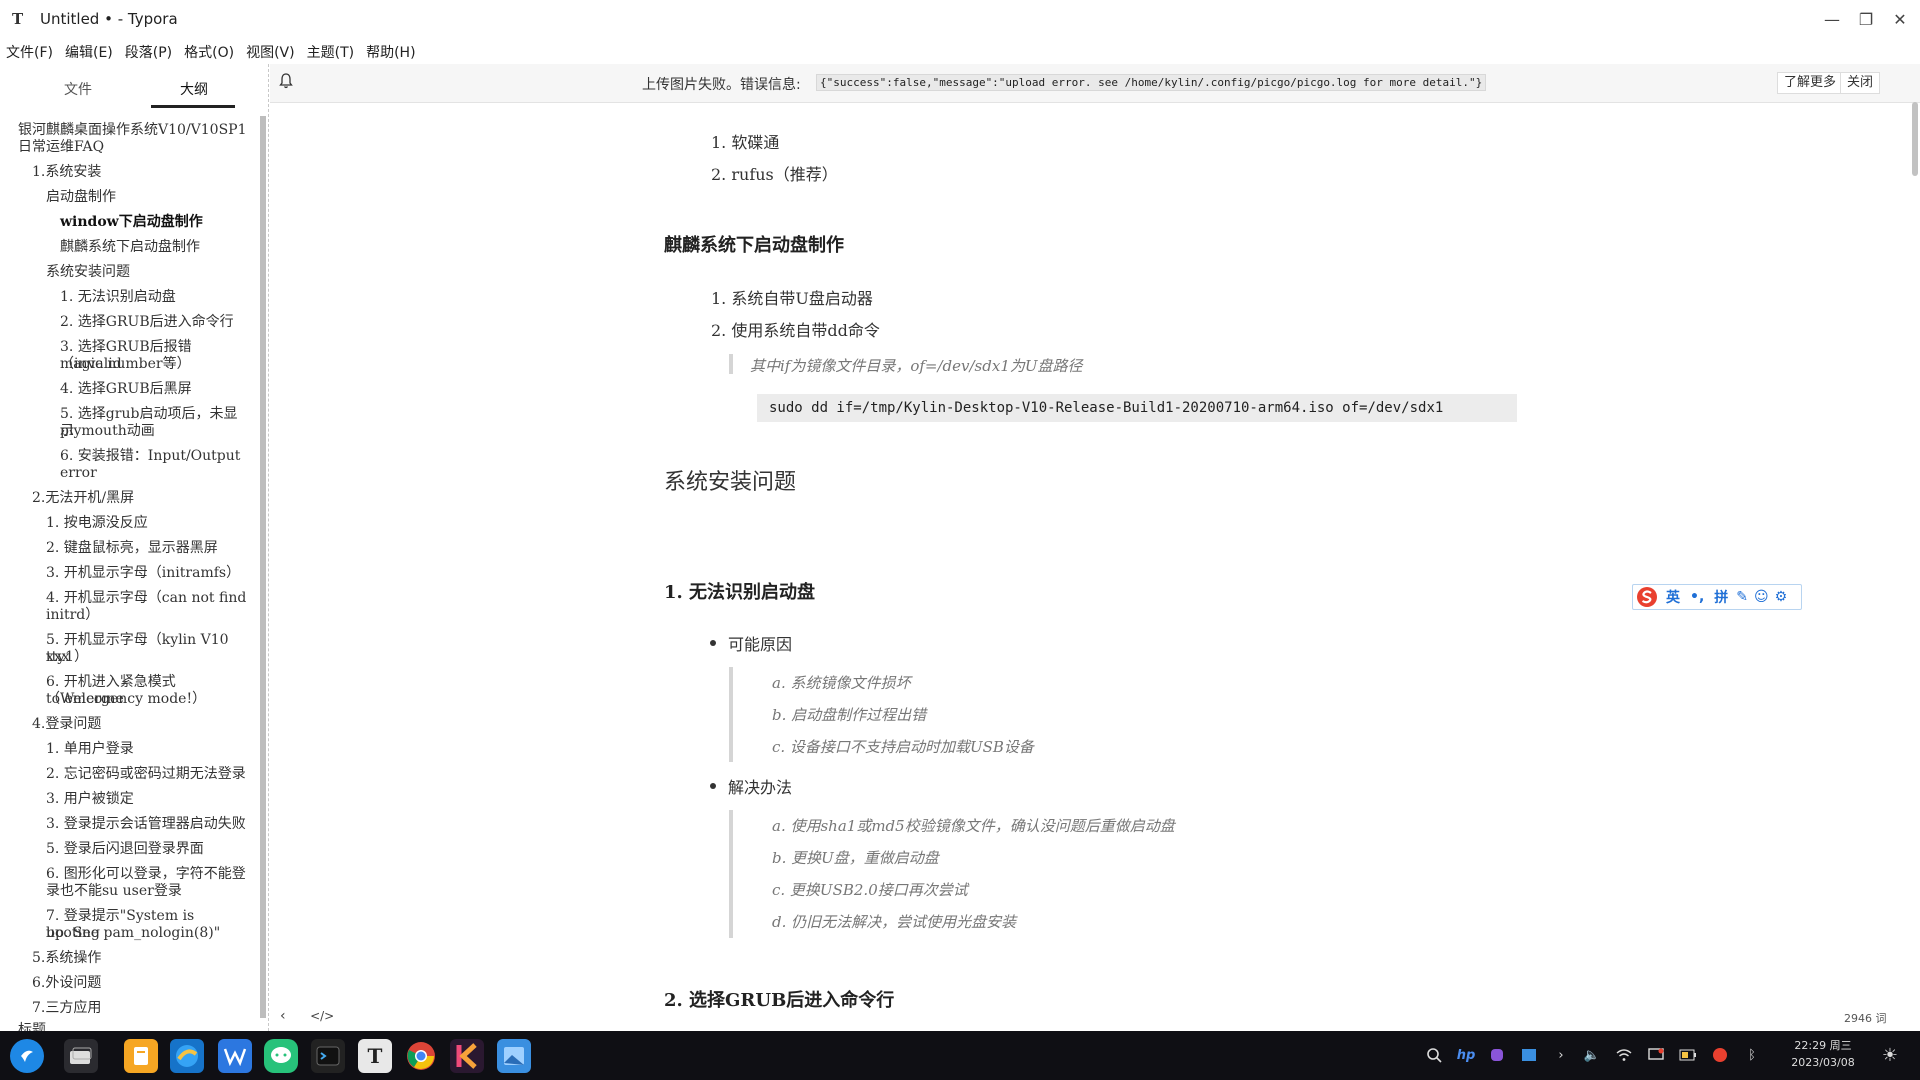 The height and width of the screenshot is (1080, 1920). I want to click on browser-icon, so click(187, 1056).